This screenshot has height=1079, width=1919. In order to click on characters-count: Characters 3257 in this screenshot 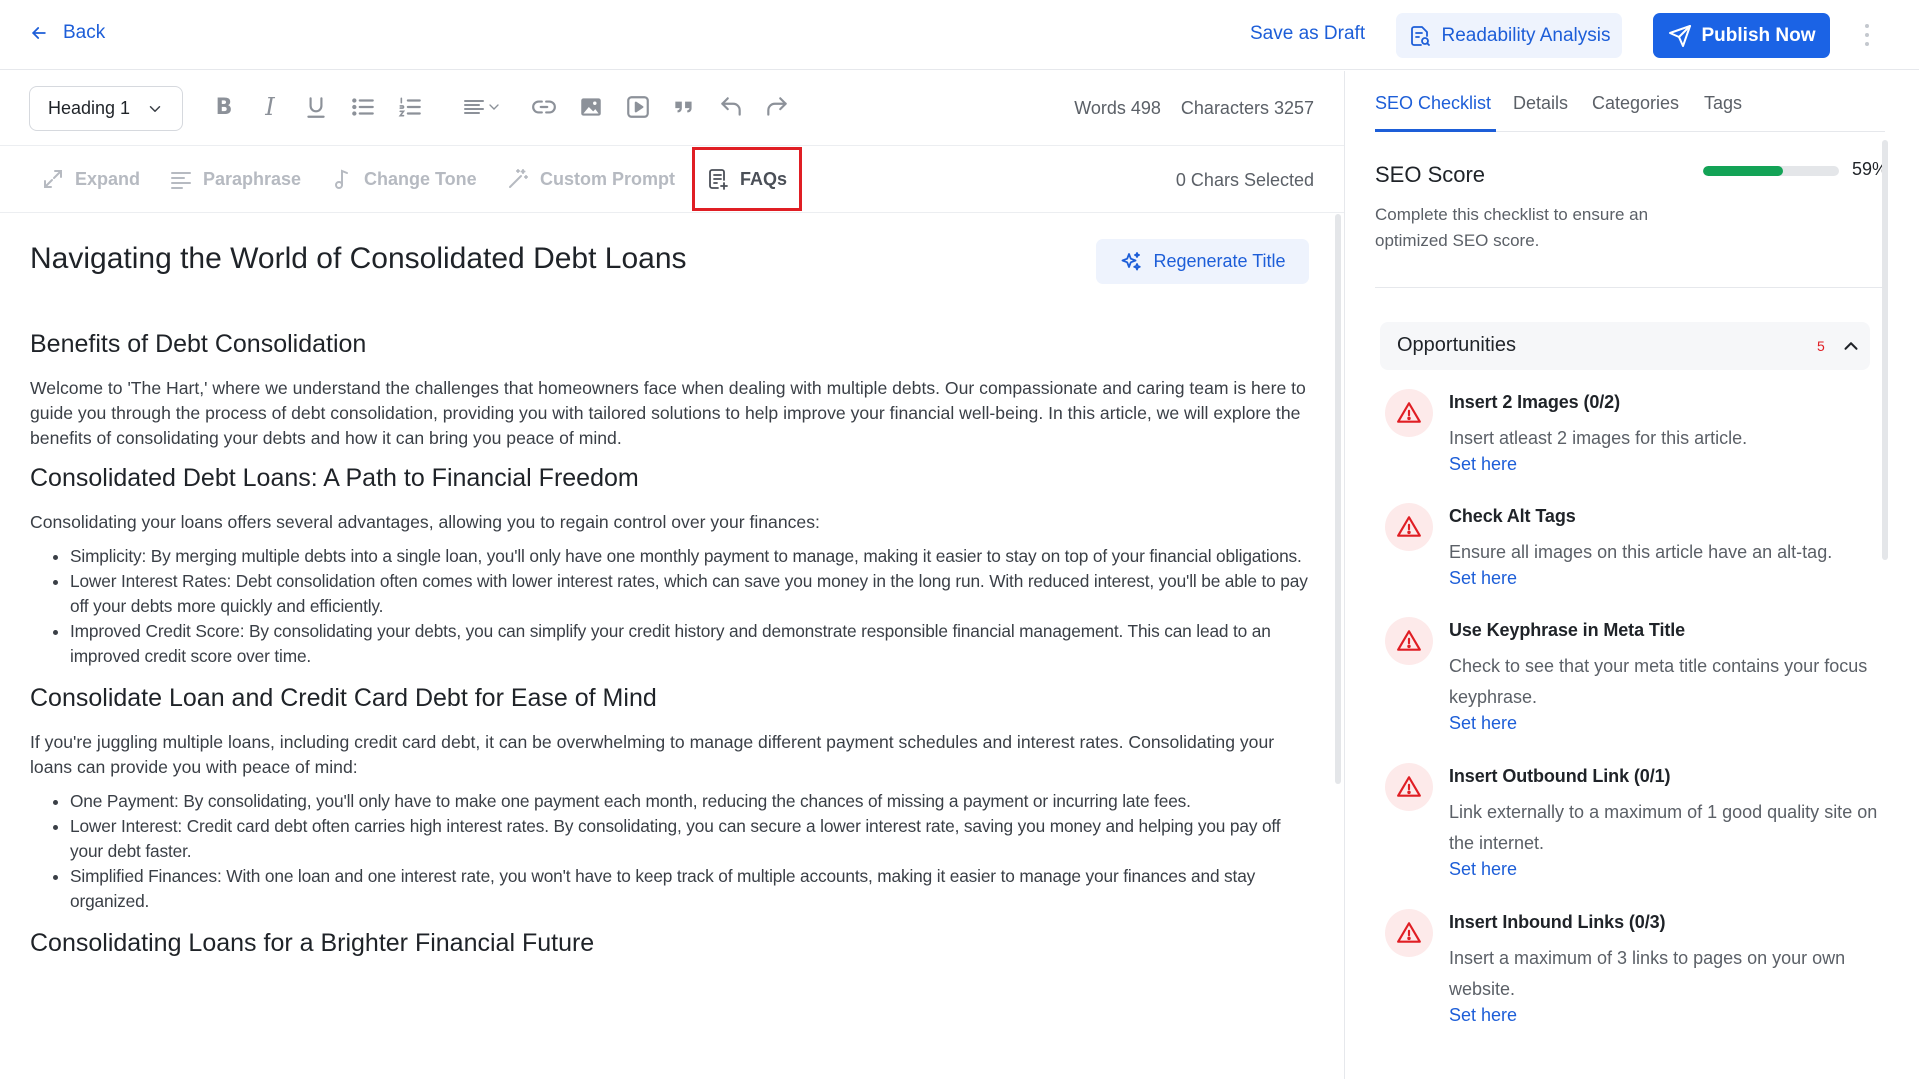, I will do `click(1247, 108)`.